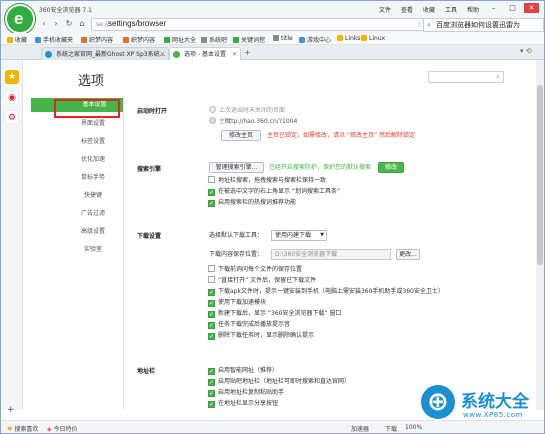 Image resolution: width=545 pixels, height=434 pixels. Describe the element at coordinates (526, 51) in the screenshot. I see `tab-list-icon: ▾ ⟲` at that location.